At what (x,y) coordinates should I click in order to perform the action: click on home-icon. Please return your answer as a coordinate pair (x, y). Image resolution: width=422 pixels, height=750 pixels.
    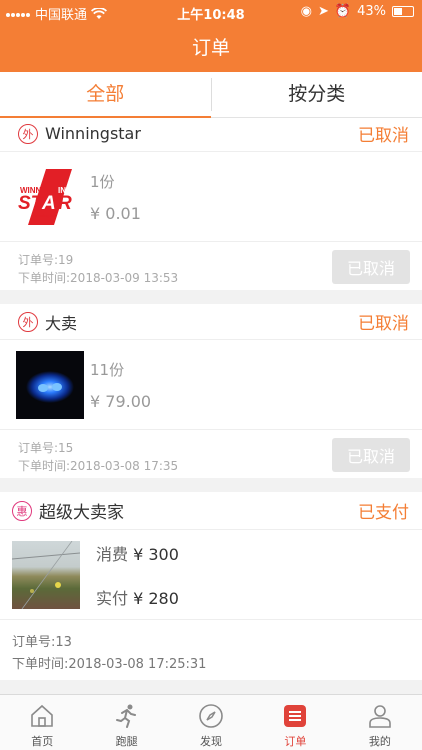
    Looking at the image, I should click on (42, 715).